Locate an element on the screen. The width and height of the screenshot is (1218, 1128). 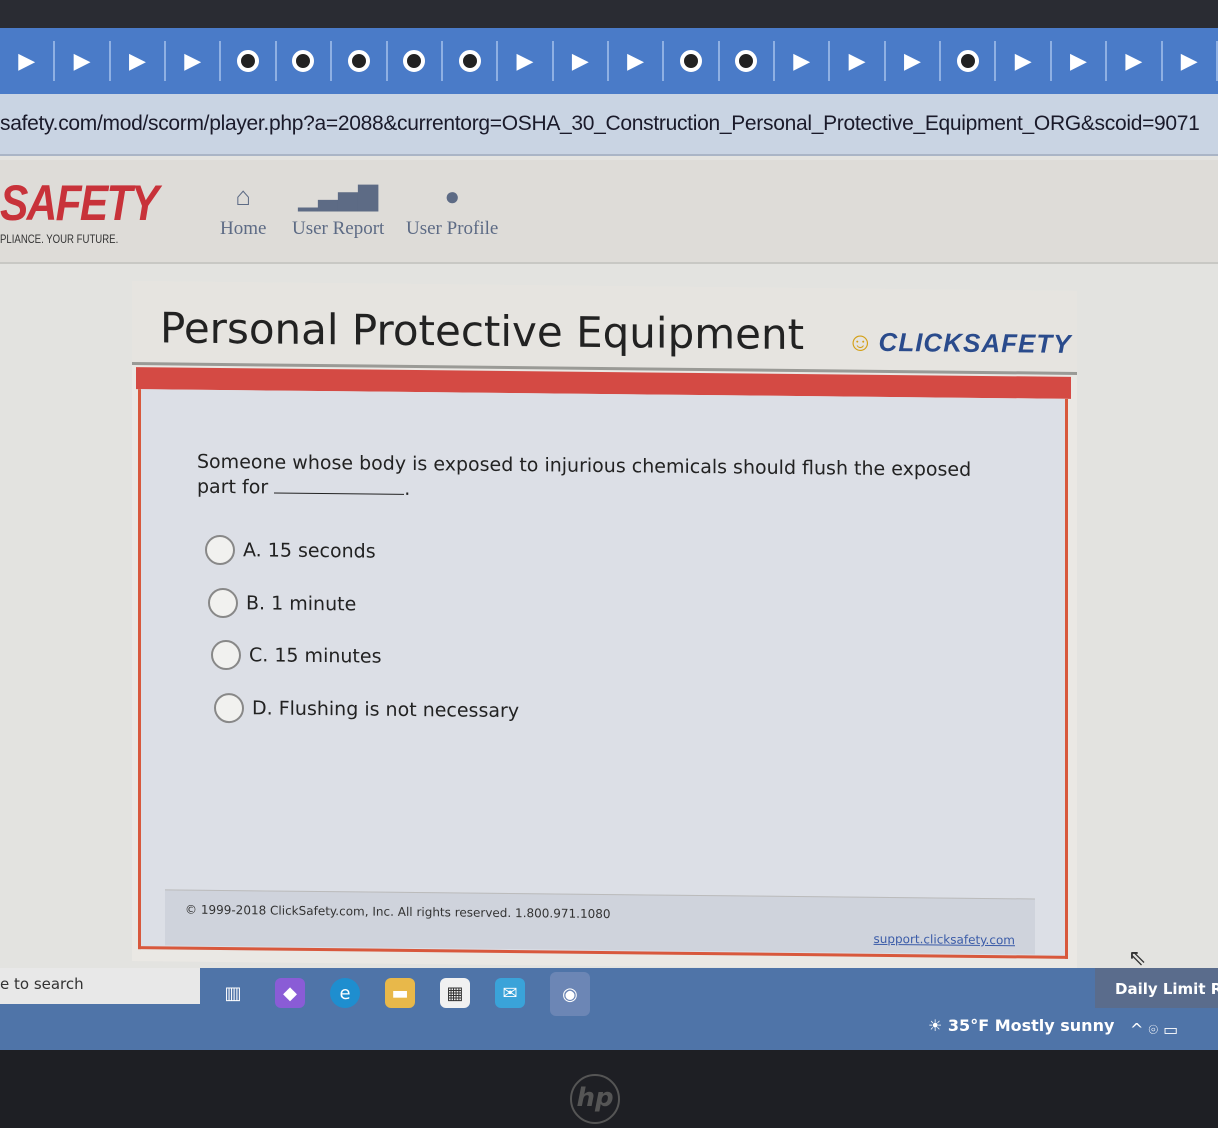
weather-icon: ☀ is located at coordinates (938, 1025).